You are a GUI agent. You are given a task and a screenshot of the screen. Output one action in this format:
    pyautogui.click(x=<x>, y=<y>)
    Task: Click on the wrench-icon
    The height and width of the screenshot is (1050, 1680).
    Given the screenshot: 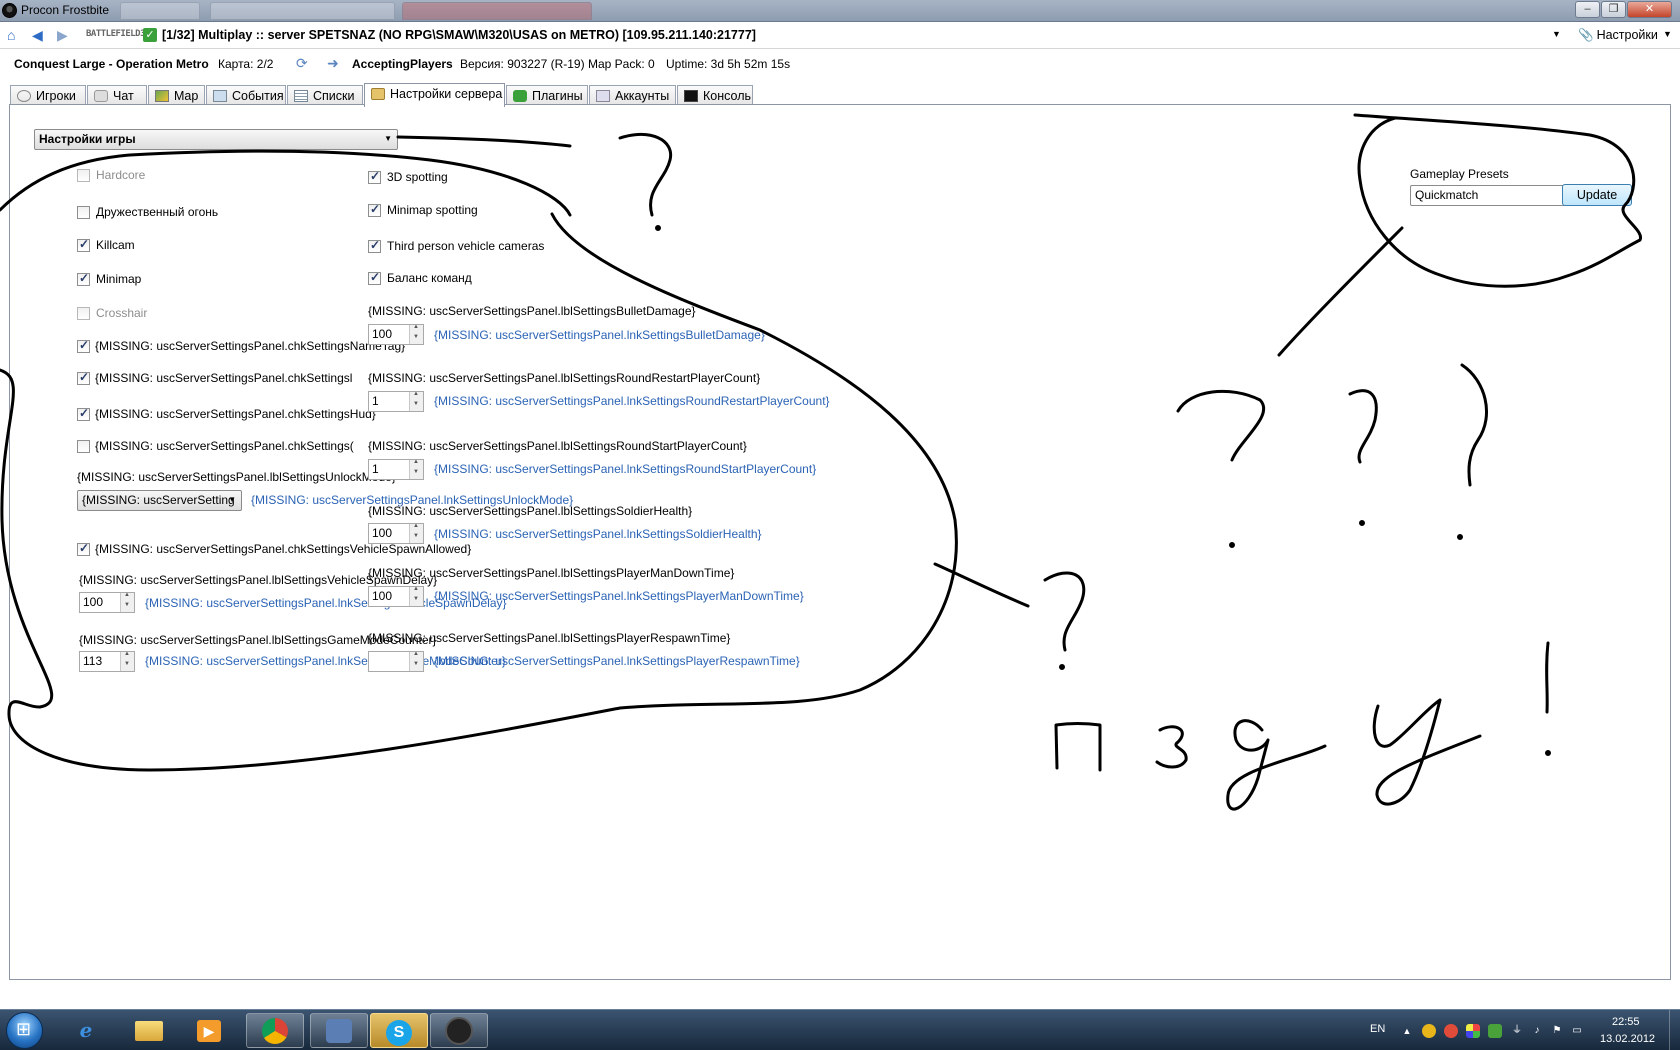 What is the action you would take?
    pyautogui.click(x=378, y=94)
    